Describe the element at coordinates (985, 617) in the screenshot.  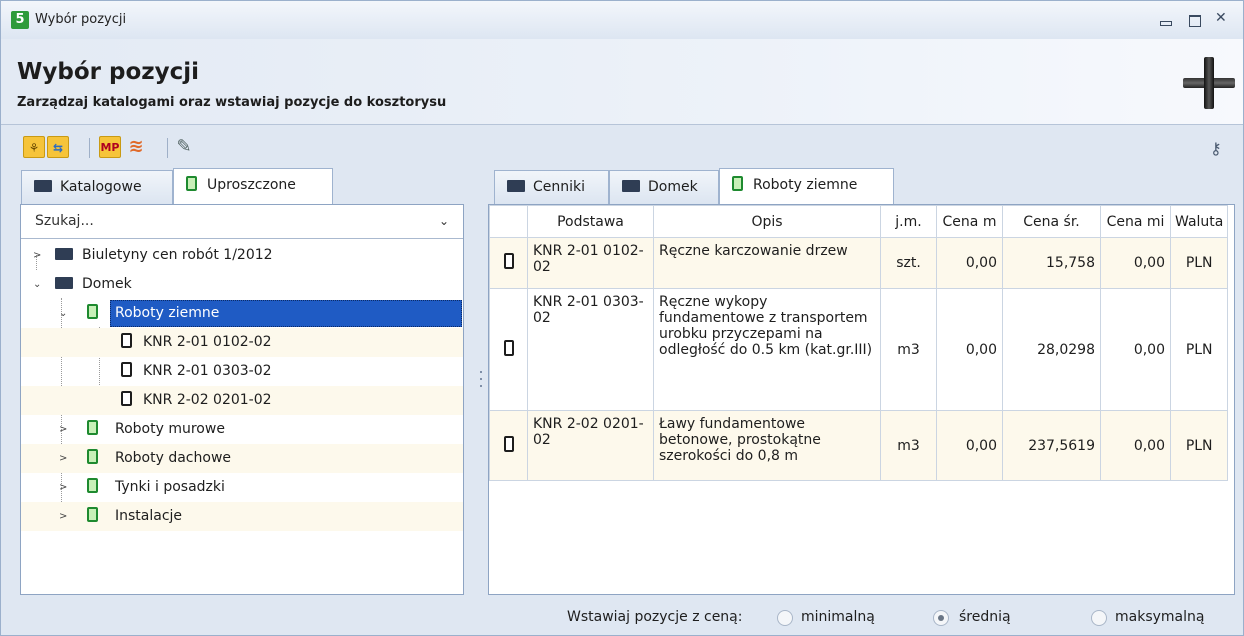
I see `radio-label: średnią` at that location.